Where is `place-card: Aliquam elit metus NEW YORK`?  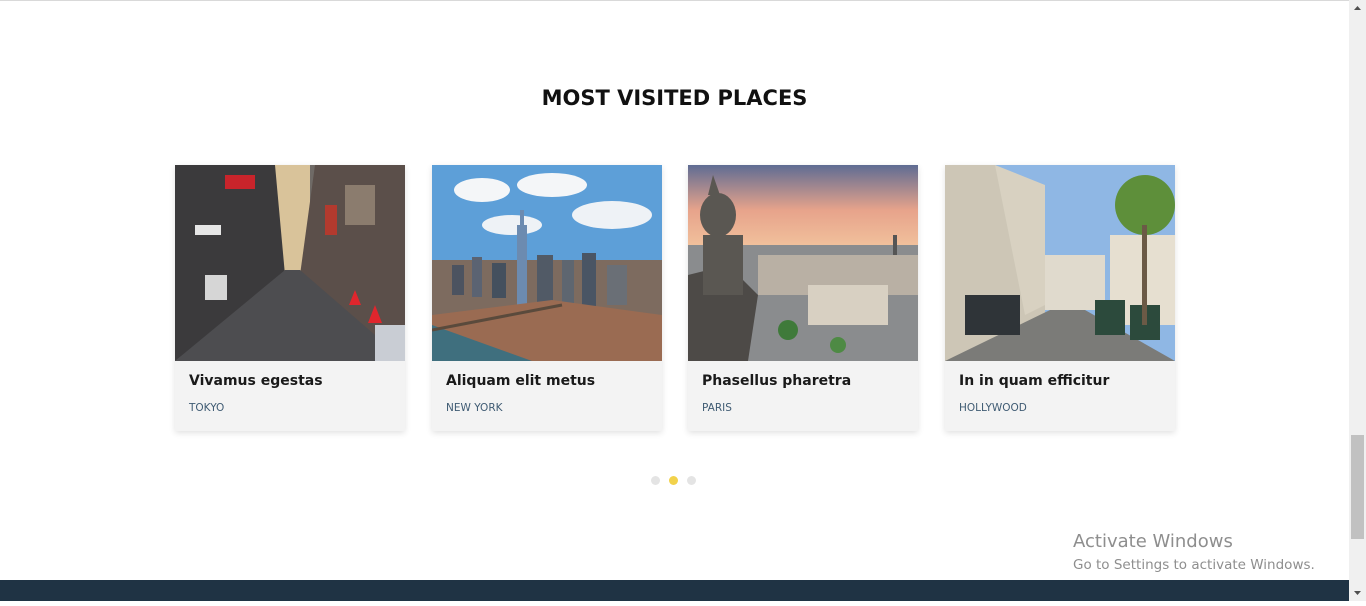 place-card: Aliquam elit metus NEW YORK is located at coordinates (547, 298).